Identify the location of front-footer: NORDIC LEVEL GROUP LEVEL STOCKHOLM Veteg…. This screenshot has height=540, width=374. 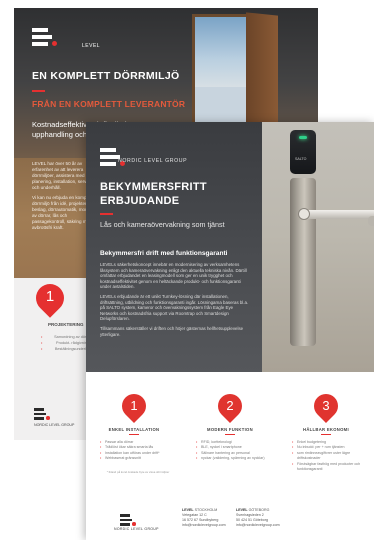
(230, 520).